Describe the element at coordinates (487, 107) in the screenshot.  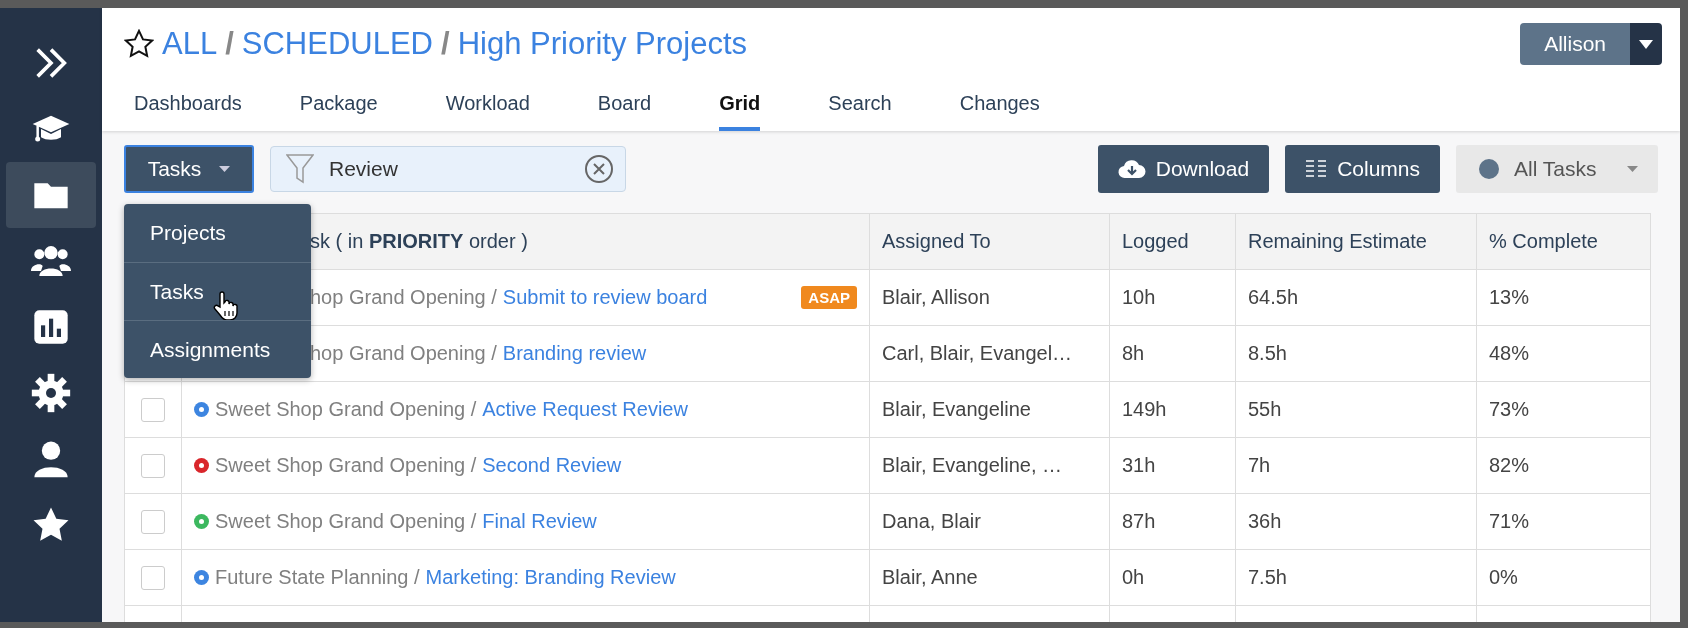
I see `tab: Workload` at that location.